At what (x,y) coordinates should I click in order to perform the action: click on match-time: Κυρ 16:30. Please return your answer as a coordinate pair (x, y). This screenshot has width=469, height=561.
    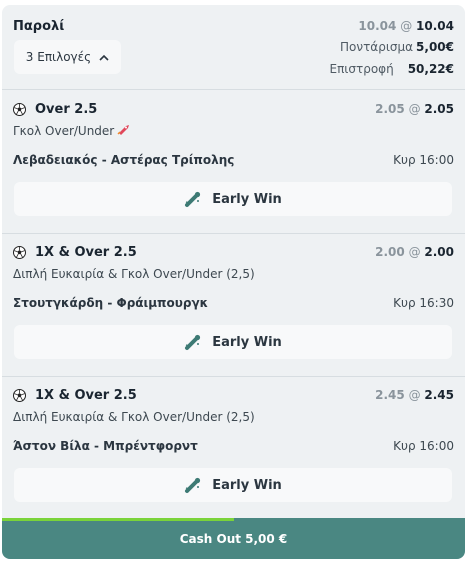
    Looking at the image, I should click on (423, 303).